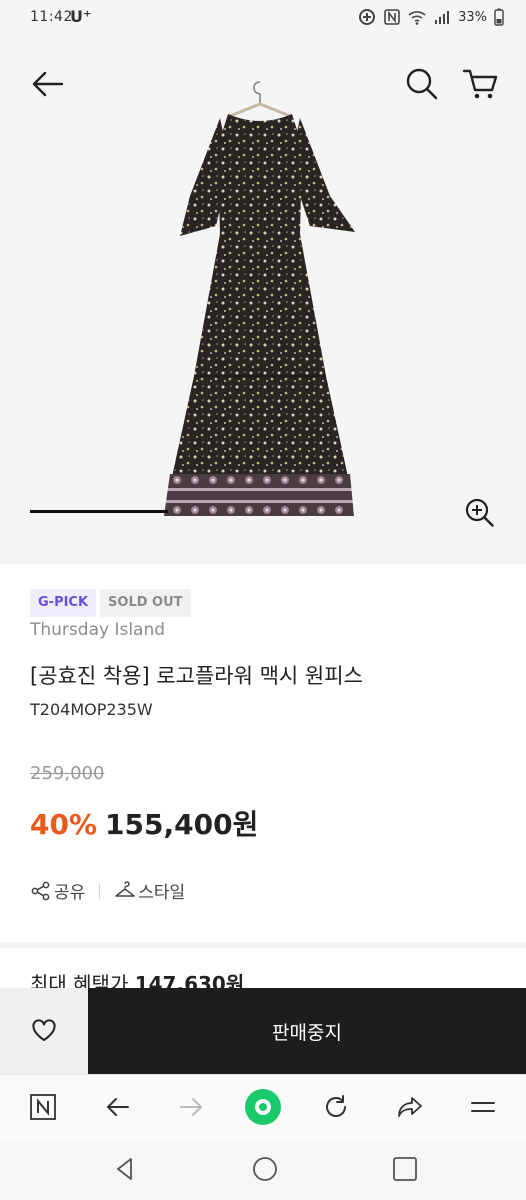  I want to click on nfc-icon, so click(392, 17).